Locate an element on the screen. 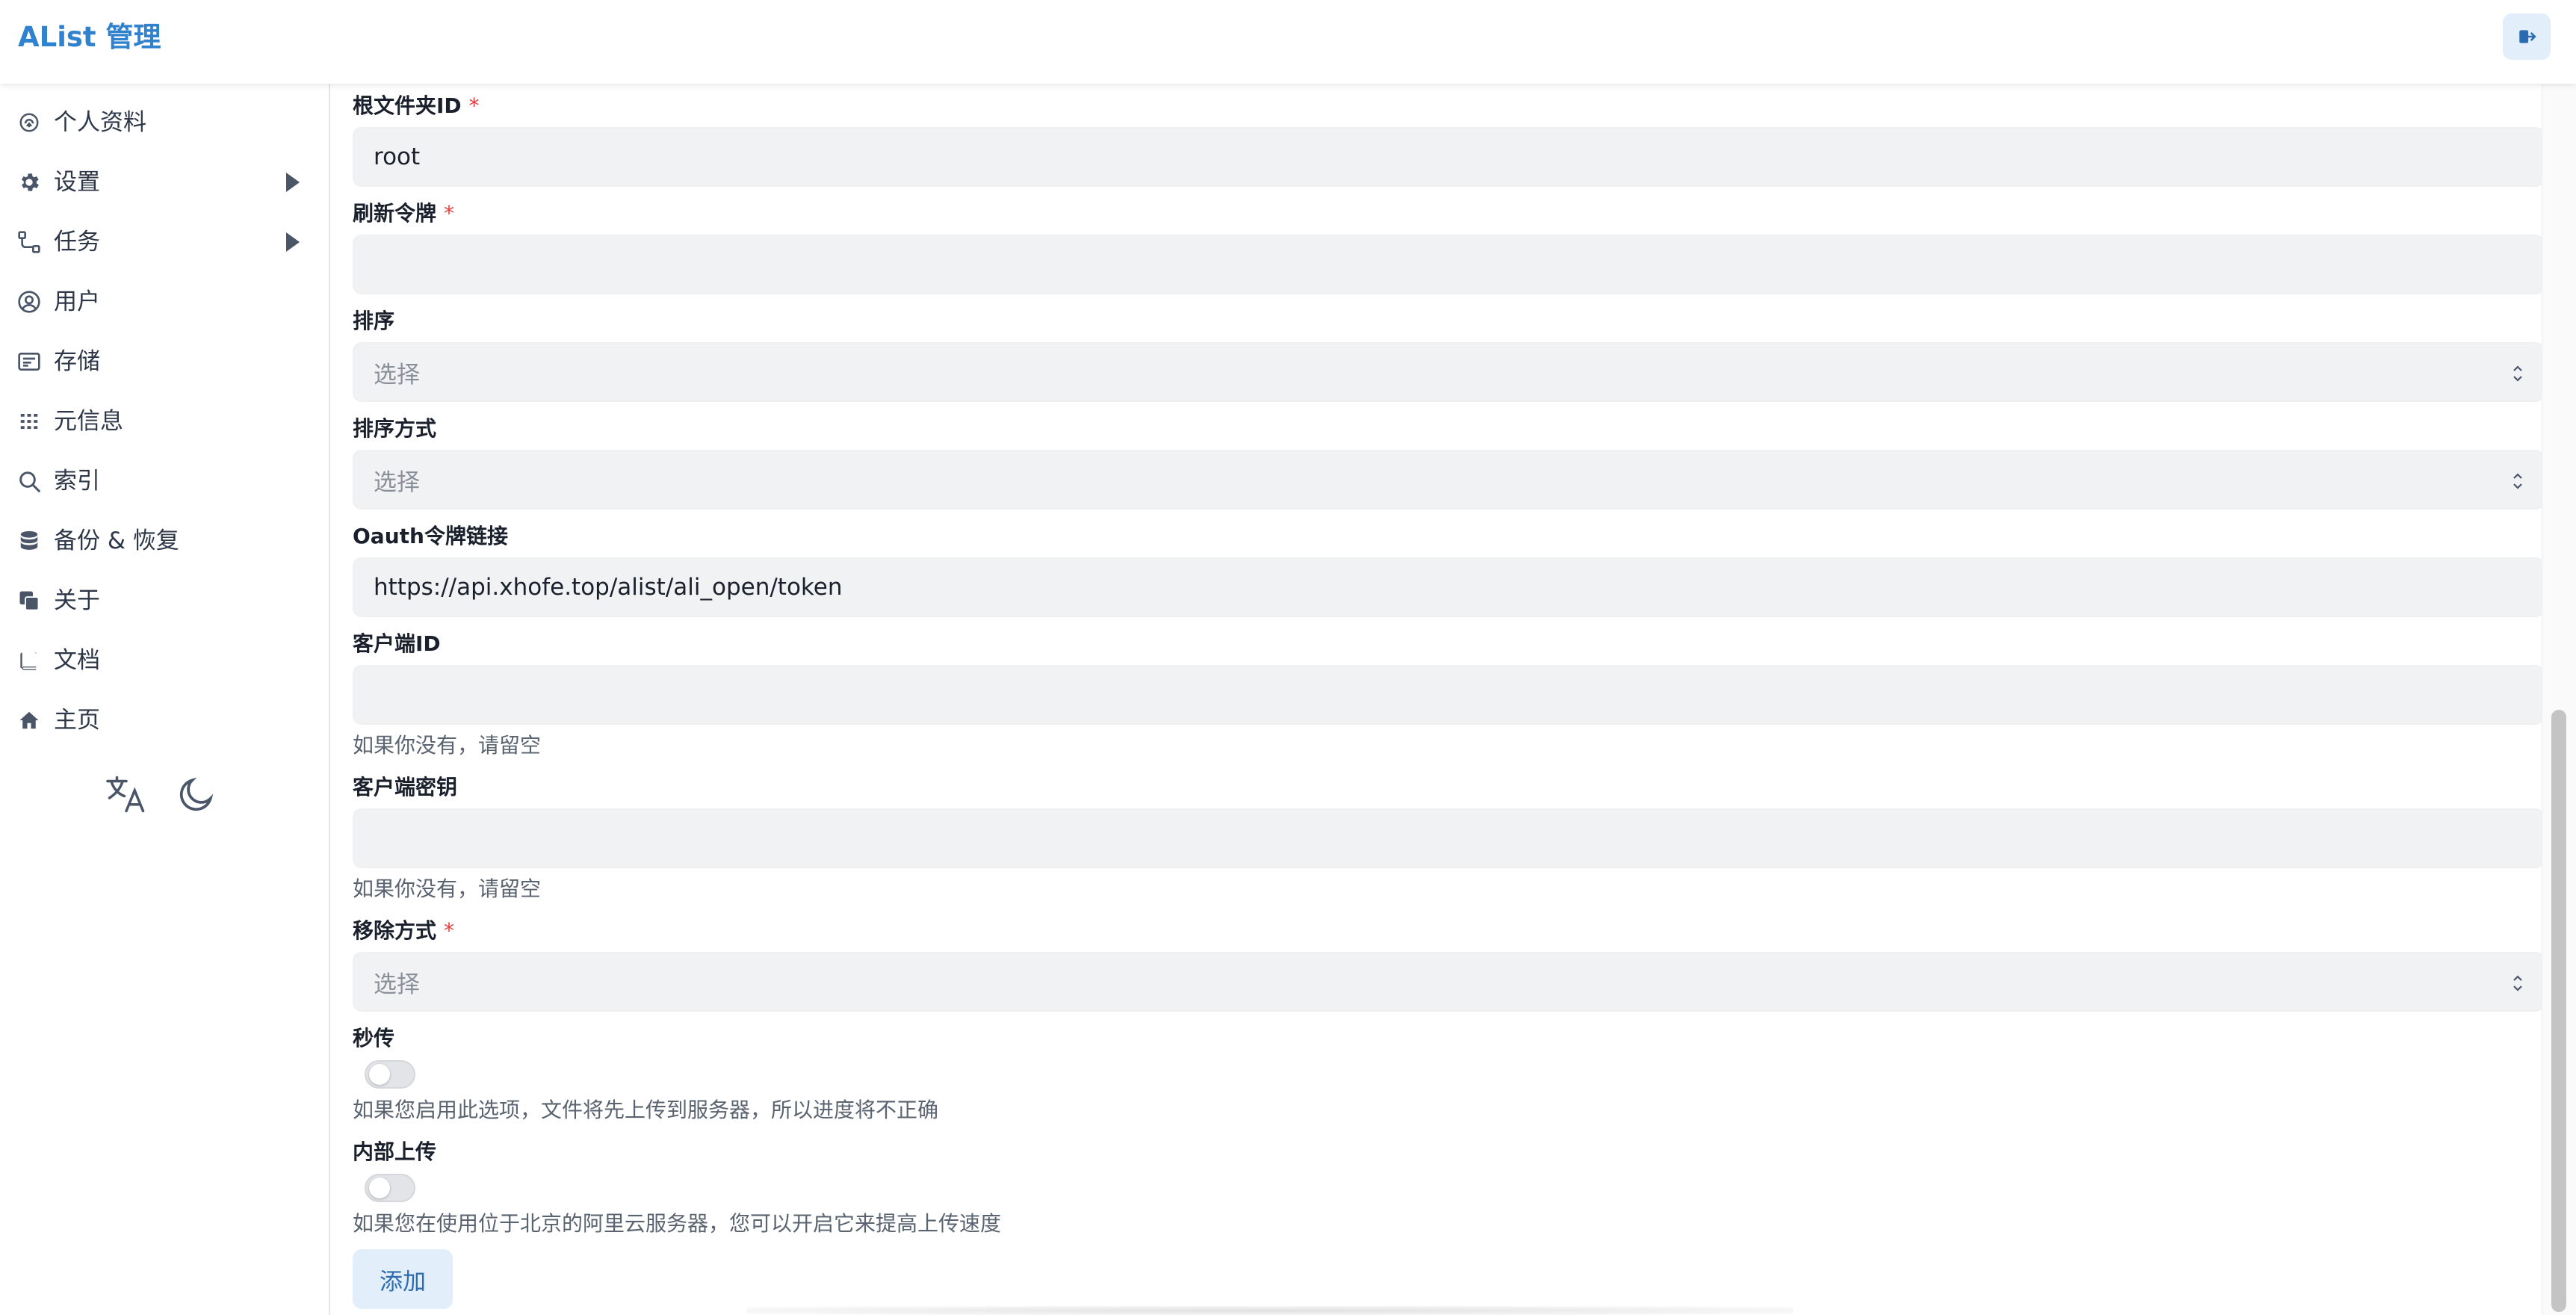 The height and width of the screenshot is (1315, 2576). rapid-upload-toggle is located at coordinates (390, 1074).